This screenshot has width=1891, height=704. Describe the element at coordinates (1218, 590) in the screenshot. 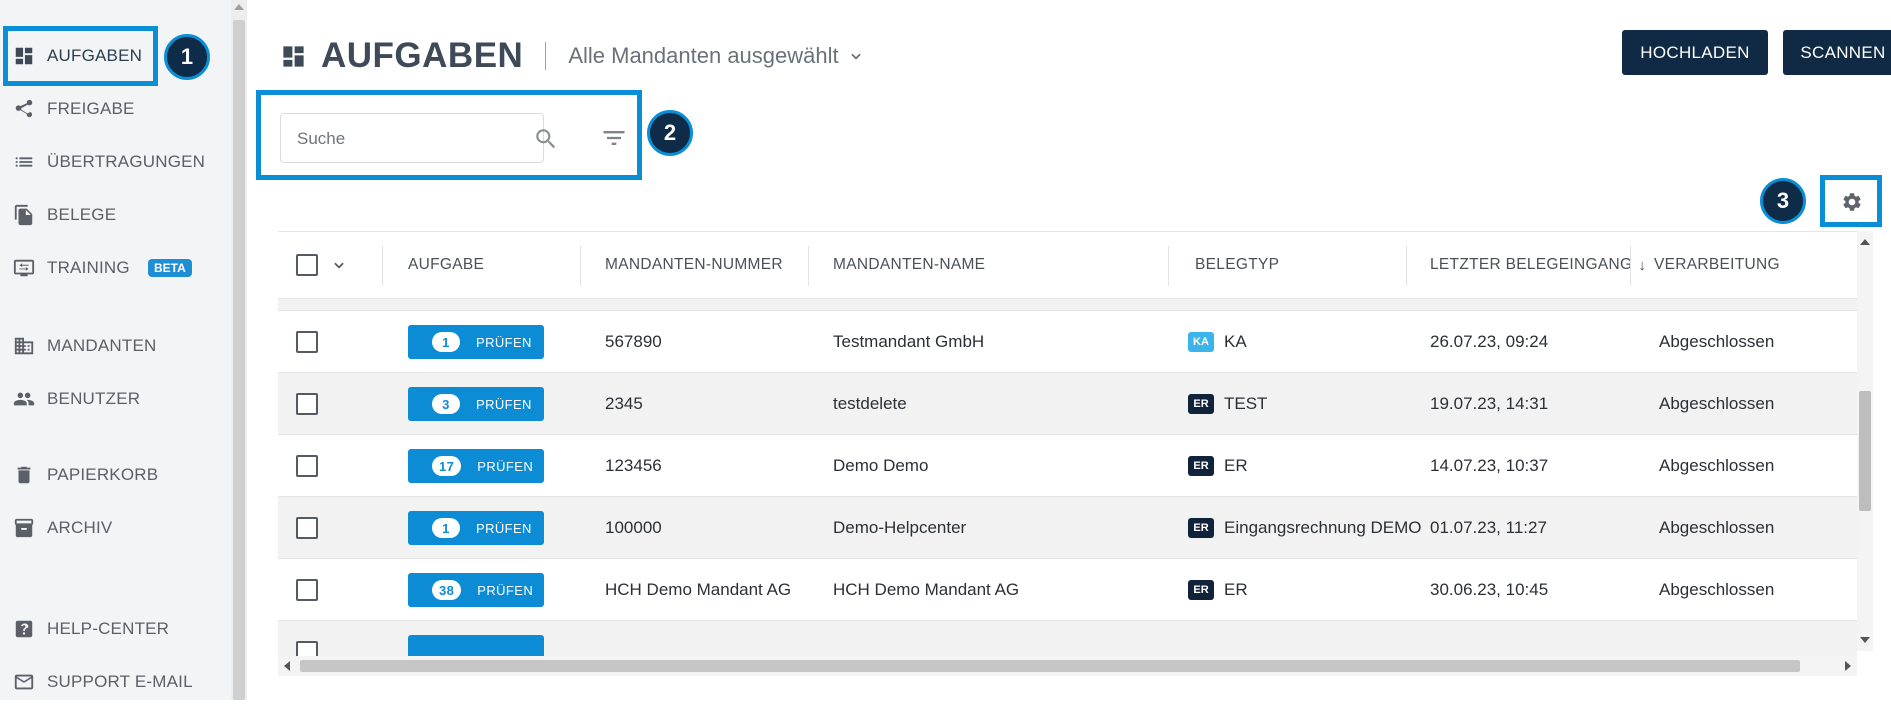

I see `belegtyp-cell: ER ER` at that location.